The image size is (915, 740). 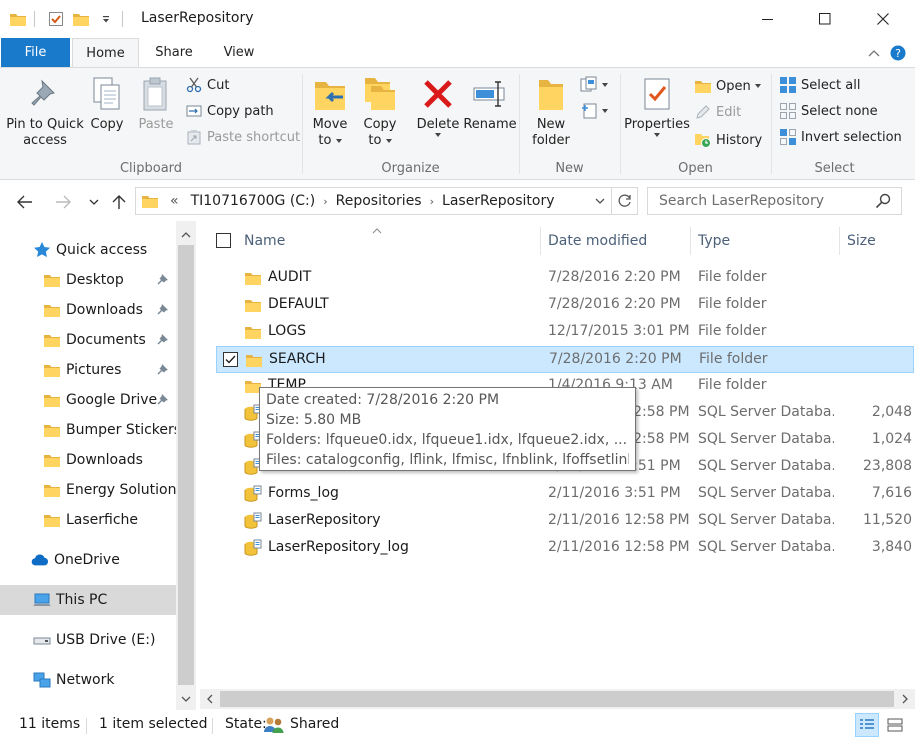 What do you see at coordinates (88, 340) in the screenshot?
I see `nav-item: Documents` at bounding box center [88, 340].